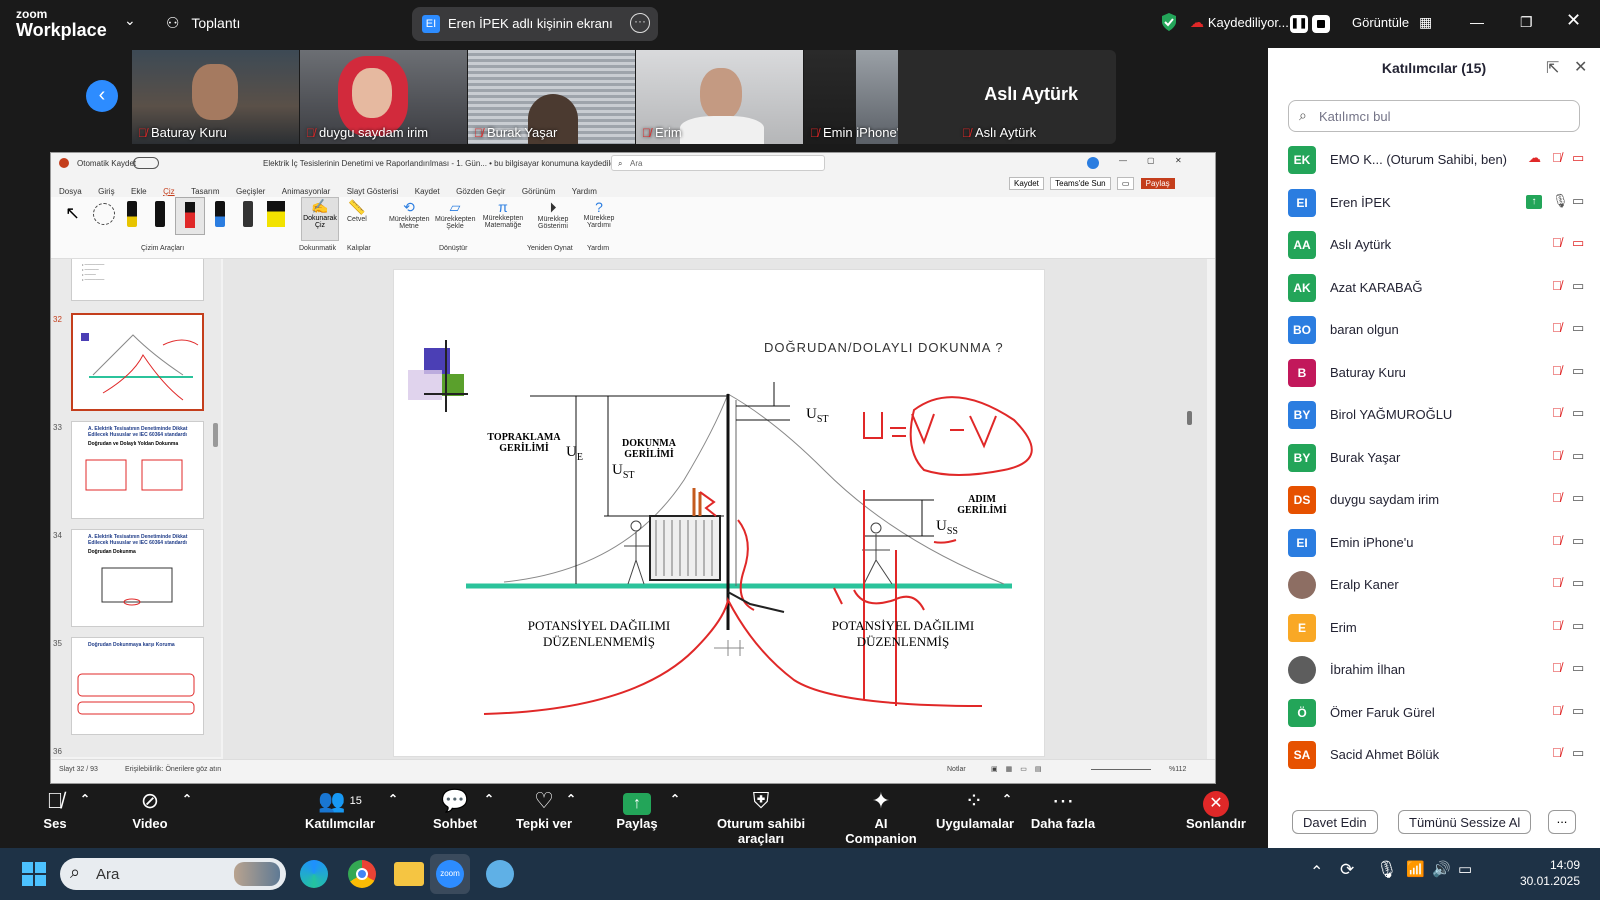 The image size is (1600, 900). I want to click on popout-icon: ⇱, so click(1552, 68).